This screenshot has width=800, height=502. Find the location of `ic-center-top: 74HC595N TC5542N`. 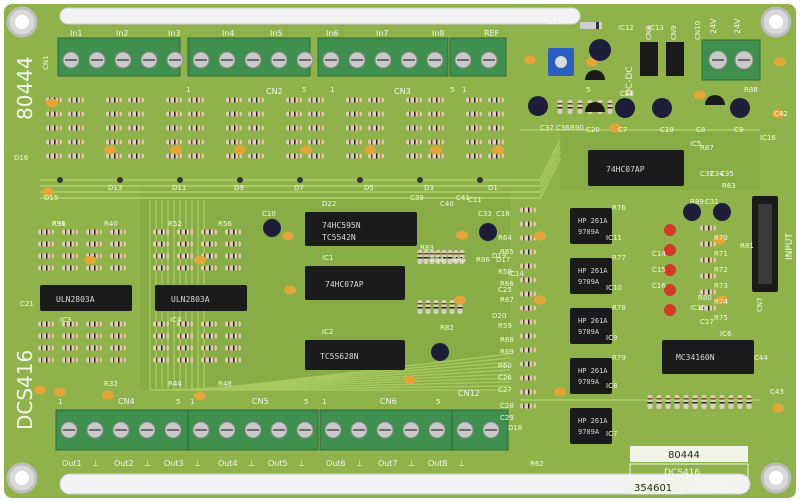

ic-center-top: 74HC595N TC5542N is located at coordinates (361, 229).